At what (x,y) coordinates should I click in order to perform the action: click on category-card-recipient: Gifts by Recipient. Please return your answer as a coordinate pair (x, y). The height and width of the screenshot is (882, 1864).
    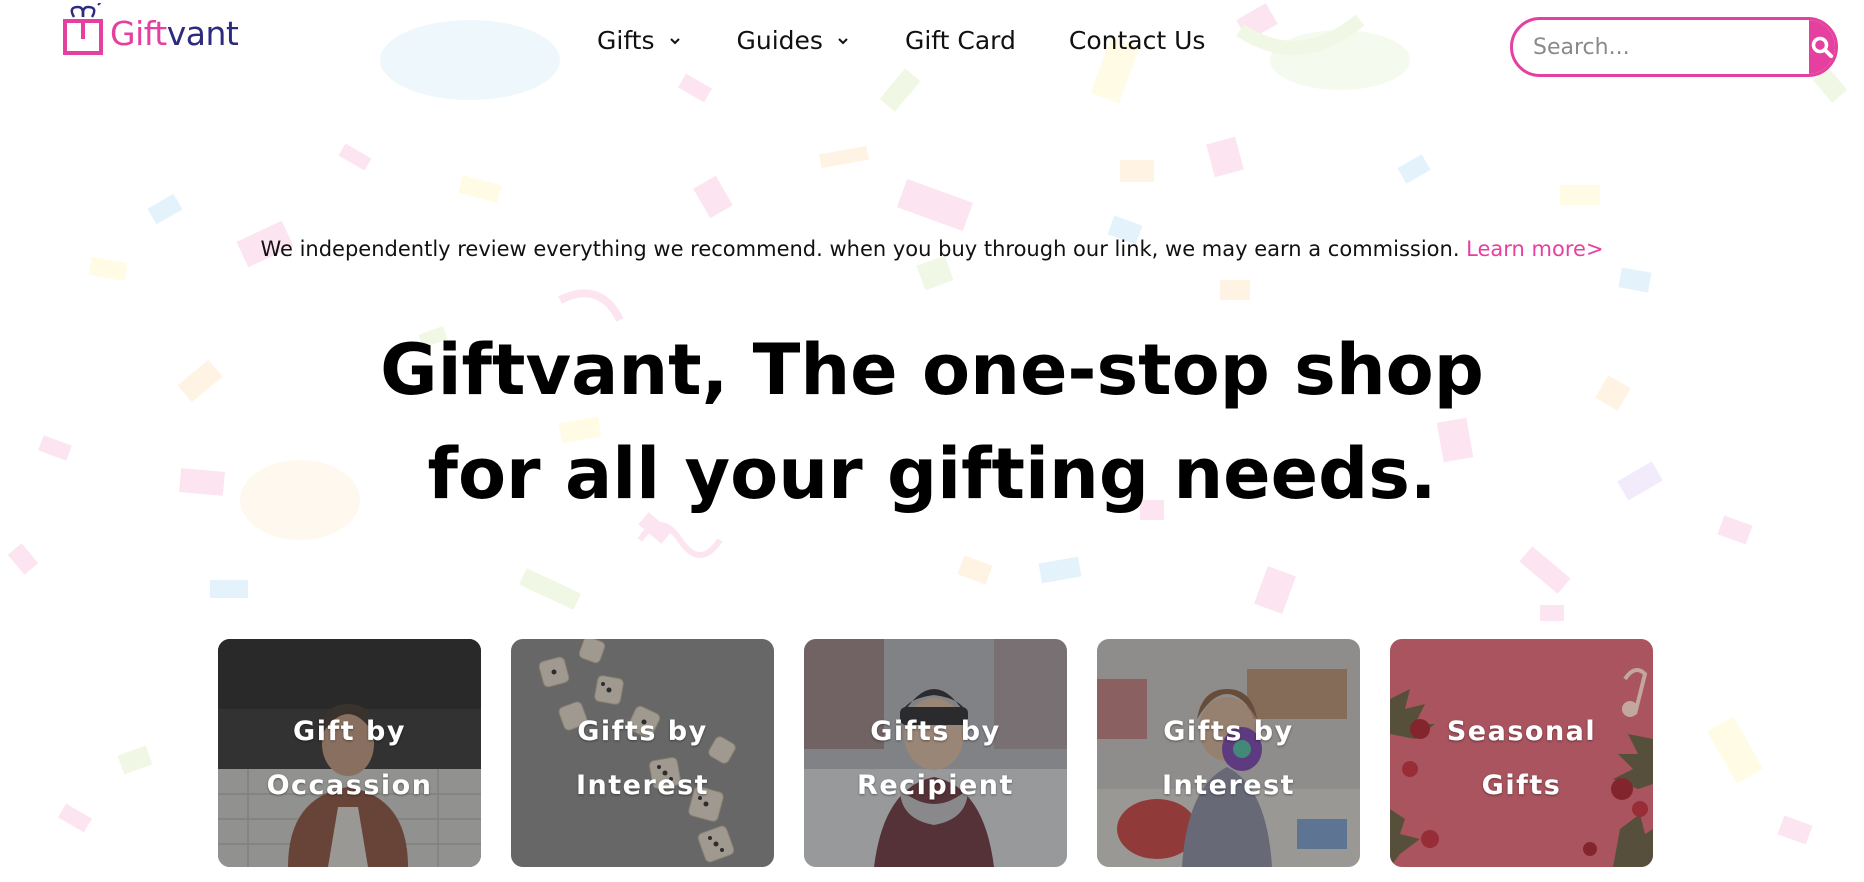
    Looking at the image, I should click on (935, 753).